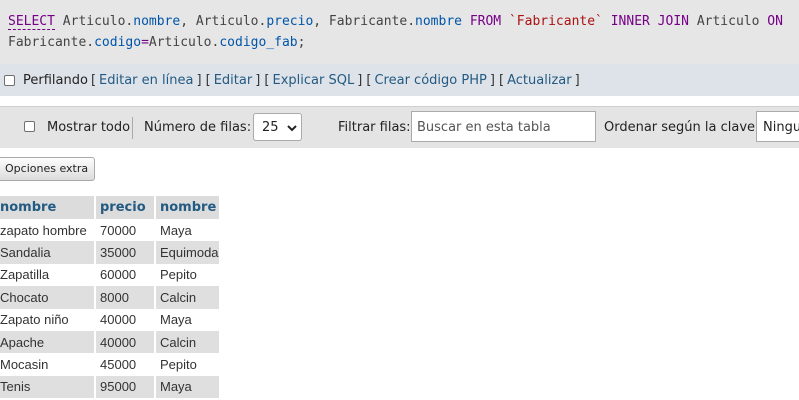 This screenshot has width=799, height=400. I want to click on sort-by-key-select: Ninguna, so click(777, 126).